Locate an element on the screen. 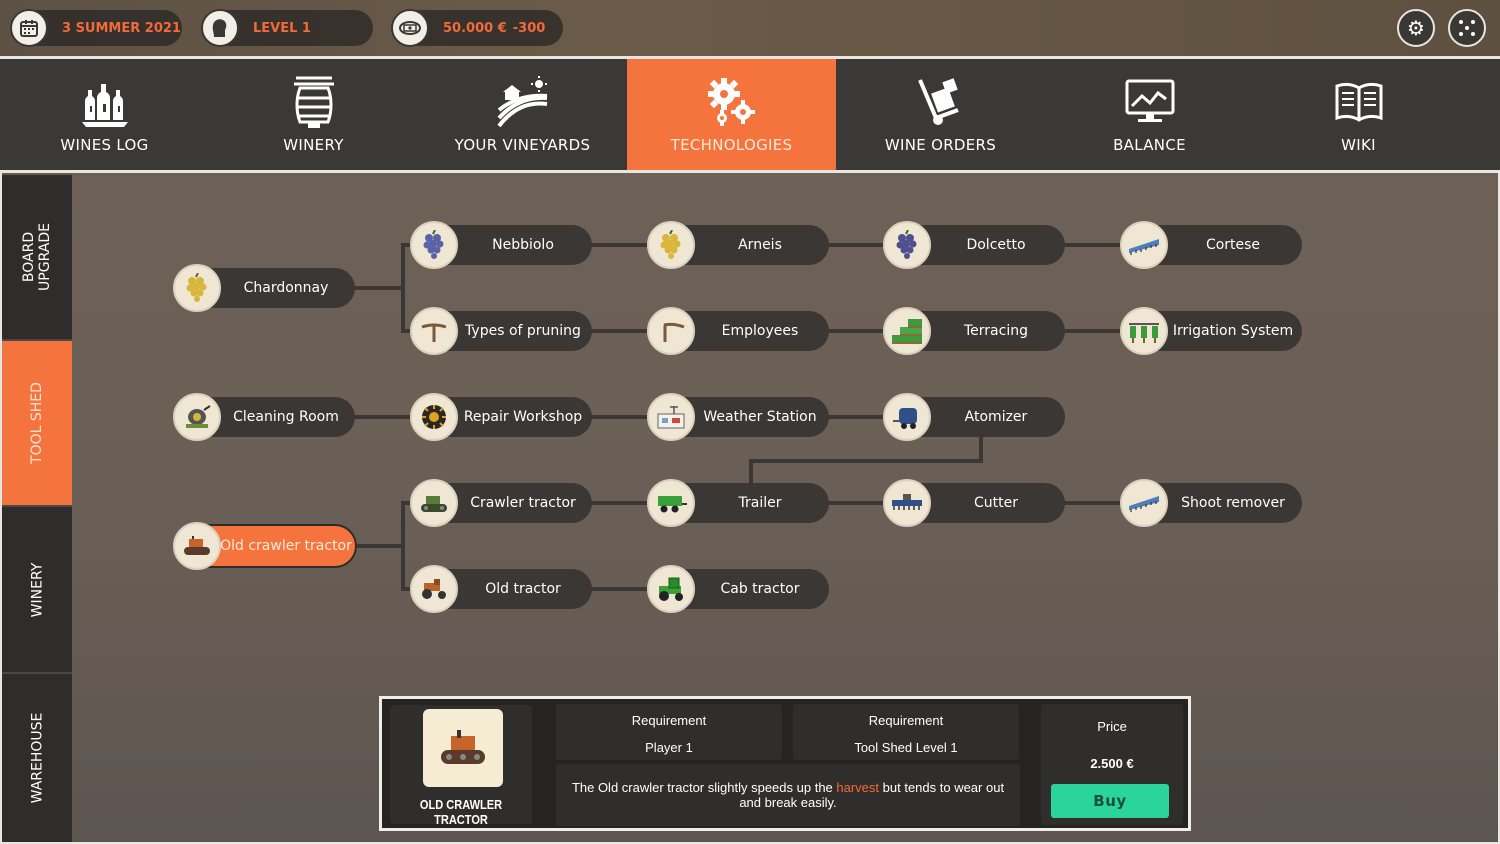 The width and height of the screenshot is (1500, 844). tech-node-nebbiolo: Nebbiolo is located at coordinates (501, 245).